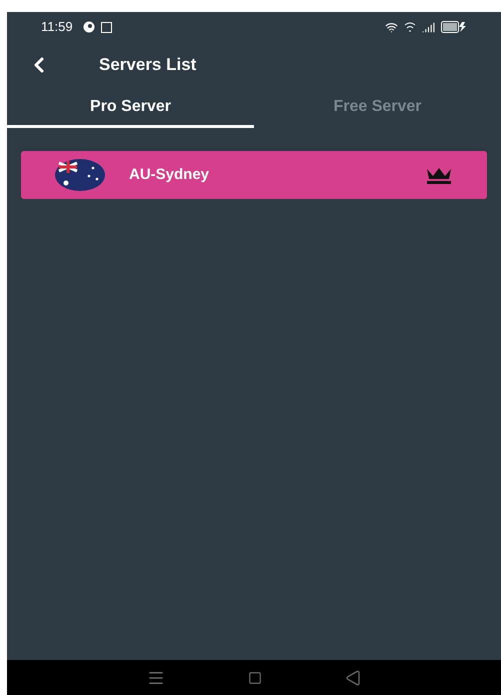 The height and width of the screenshot is (695, 501). Describe the element at coordinates (352, 678) in the screenshot. I see `back-icon` at that location.